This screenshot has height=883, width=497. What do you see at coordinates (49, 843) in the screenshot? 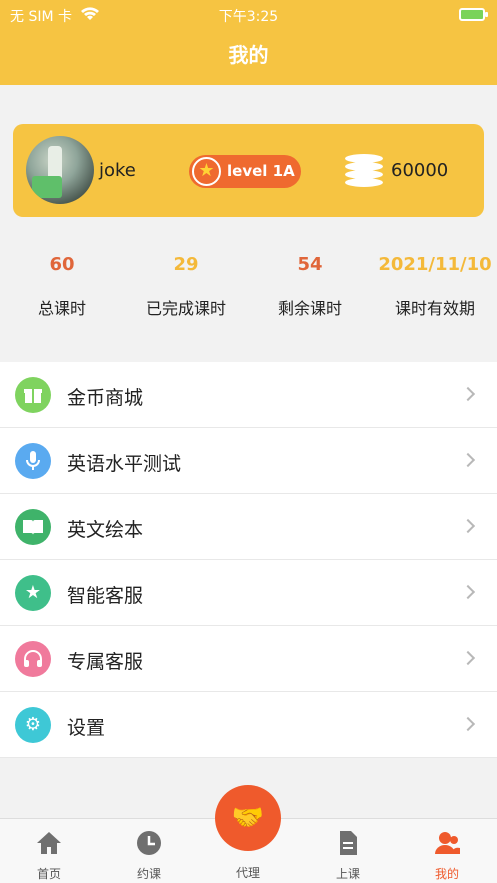
I see `home-icon` at bounding box center [49, 843].